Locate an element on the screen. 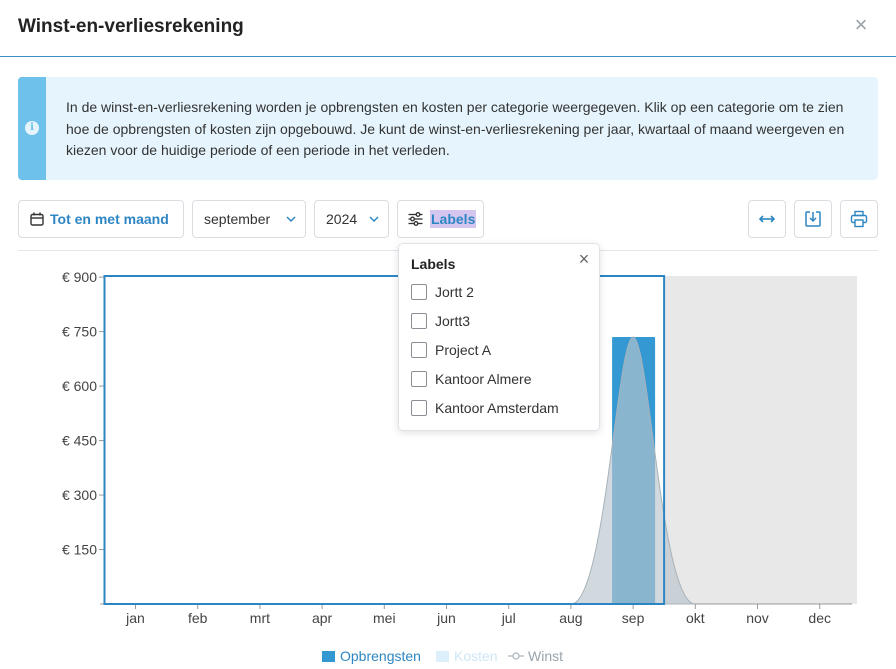  info-strip: i is located at coordinates (32, 128).